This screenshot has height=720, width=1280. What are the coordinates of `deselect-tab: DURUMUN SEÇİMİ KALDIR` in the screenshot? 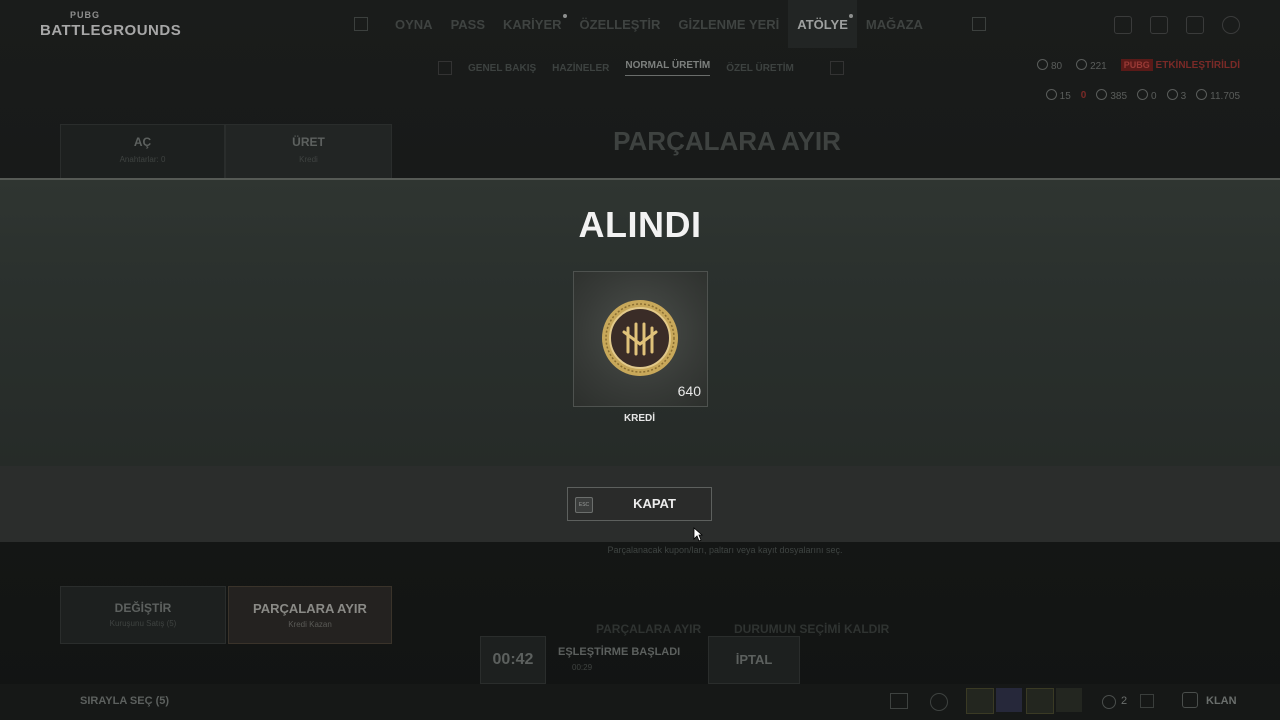 It's located at (811, 629).